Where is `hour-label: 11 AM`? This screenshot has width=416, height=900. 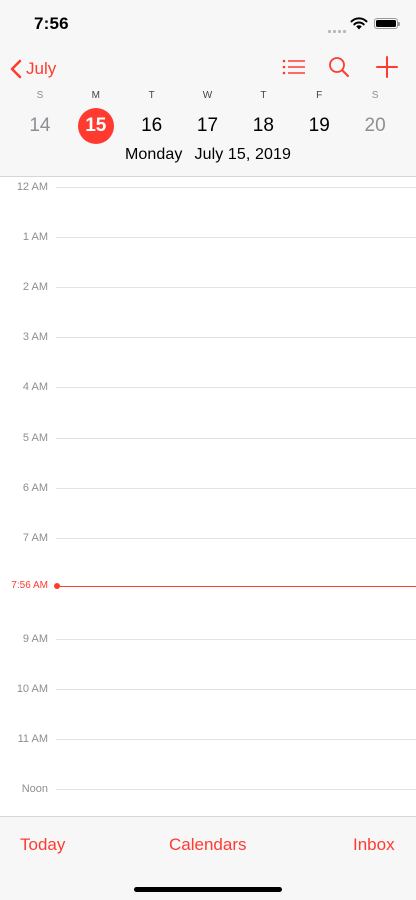
hour-label: 11 AM is located at coordinates (32, 739).